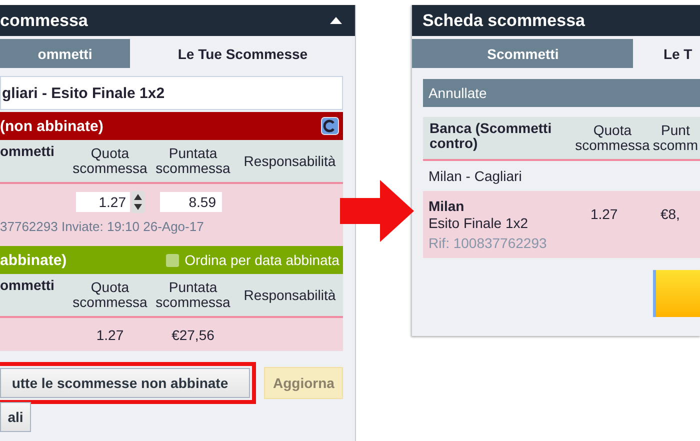 Image resolution: width=700 pixels, height=441 pixels. I want to click on bet-reference: Rif: 100837762293, so click(488, 243).